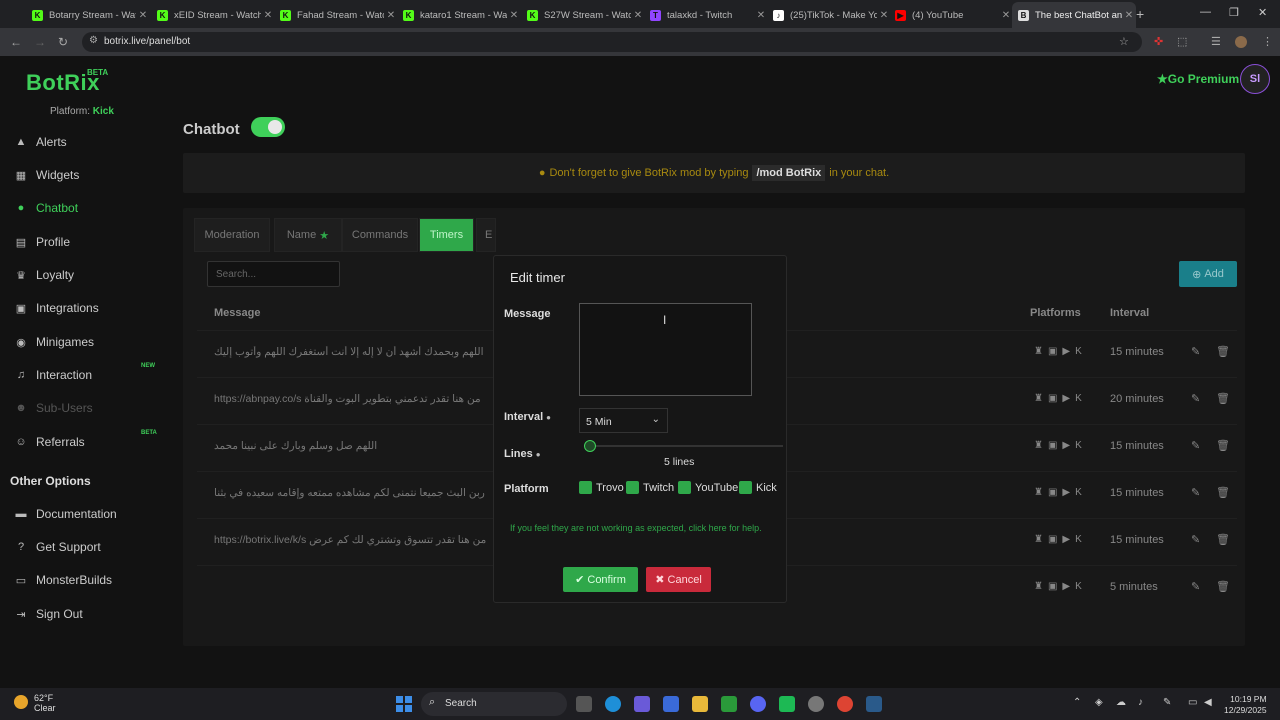  What do you see at coordinates (612, 42) in the screenshot?
I see `url-field: ⚙ botrix.live/panel/bot` at bounding box center [612, 42].